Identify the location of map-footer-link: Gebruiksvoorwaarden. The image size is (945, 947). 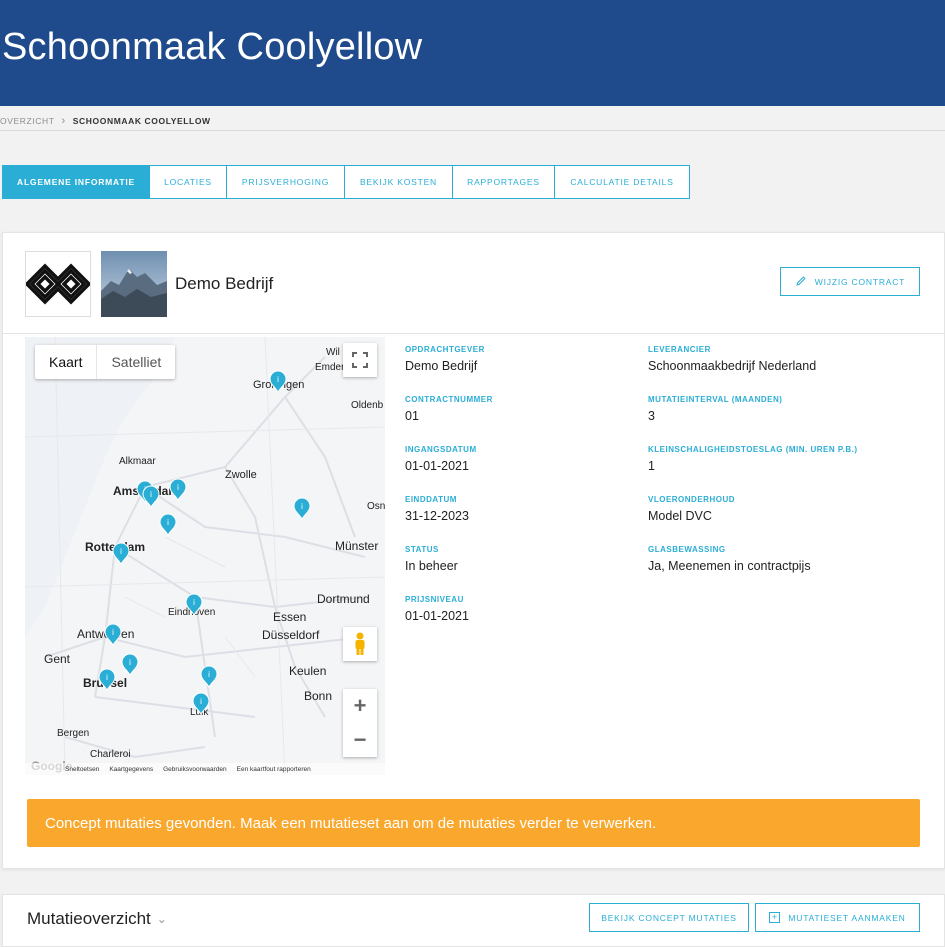
(195, 769).